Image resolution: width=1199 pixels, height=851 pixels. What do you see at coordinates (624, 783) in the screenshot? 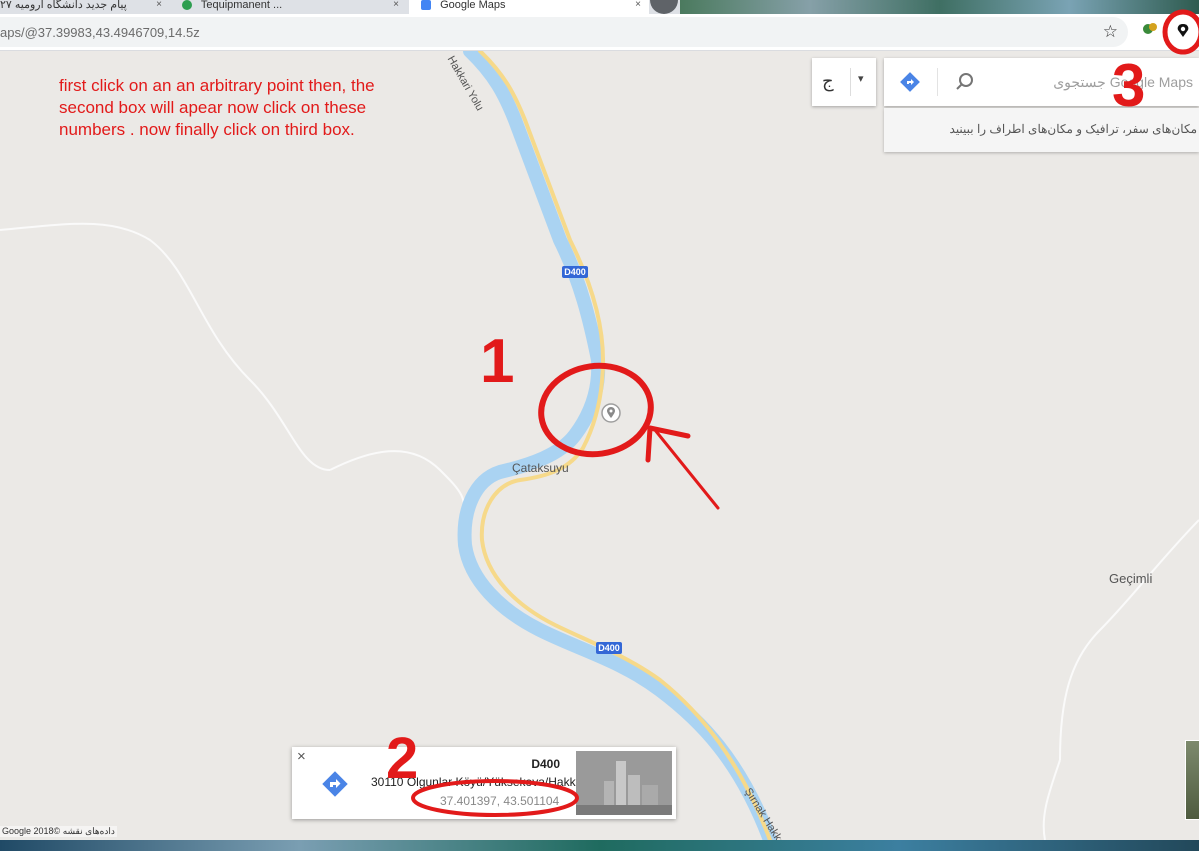
I see `street-view-thumbnail` at bounding box center [624, 783].